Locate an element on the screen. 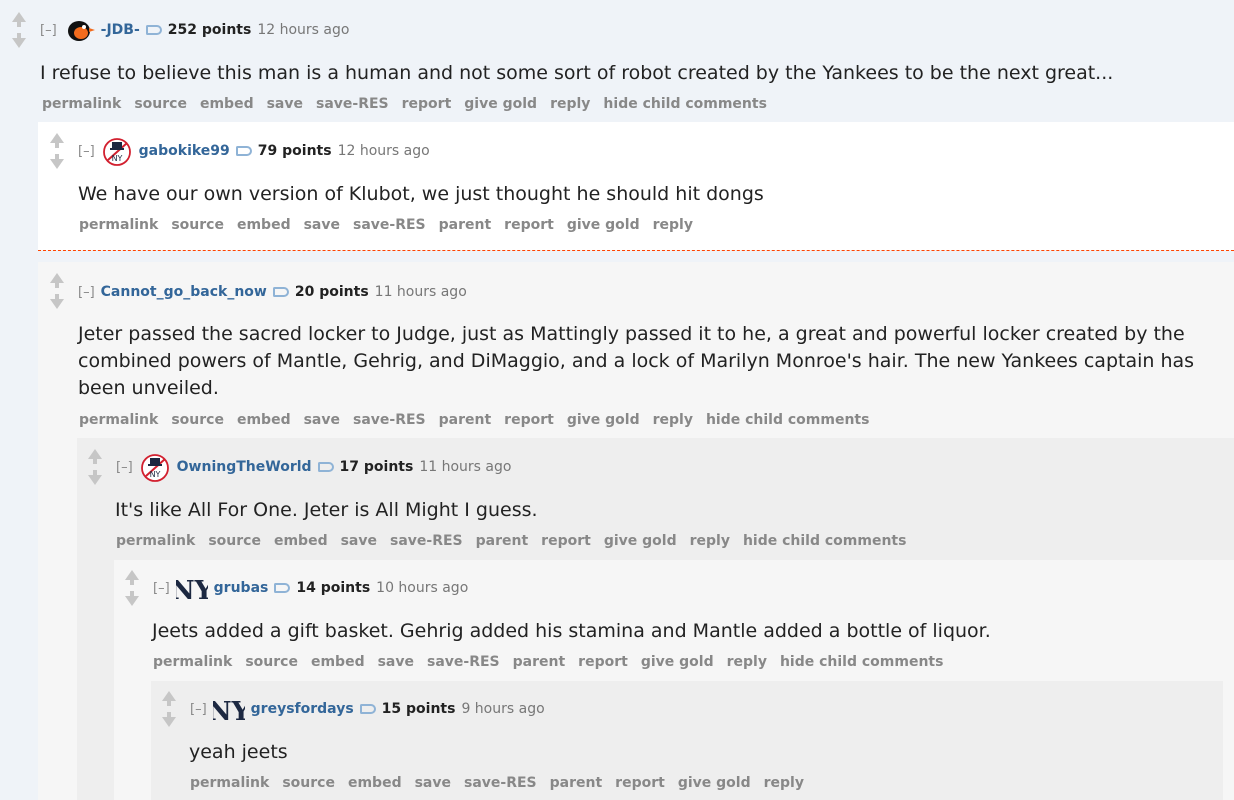 The height and width of the screenshot is (800, 1234). author-link: Cannot_go_back_now is located at coordinates (184, 292).